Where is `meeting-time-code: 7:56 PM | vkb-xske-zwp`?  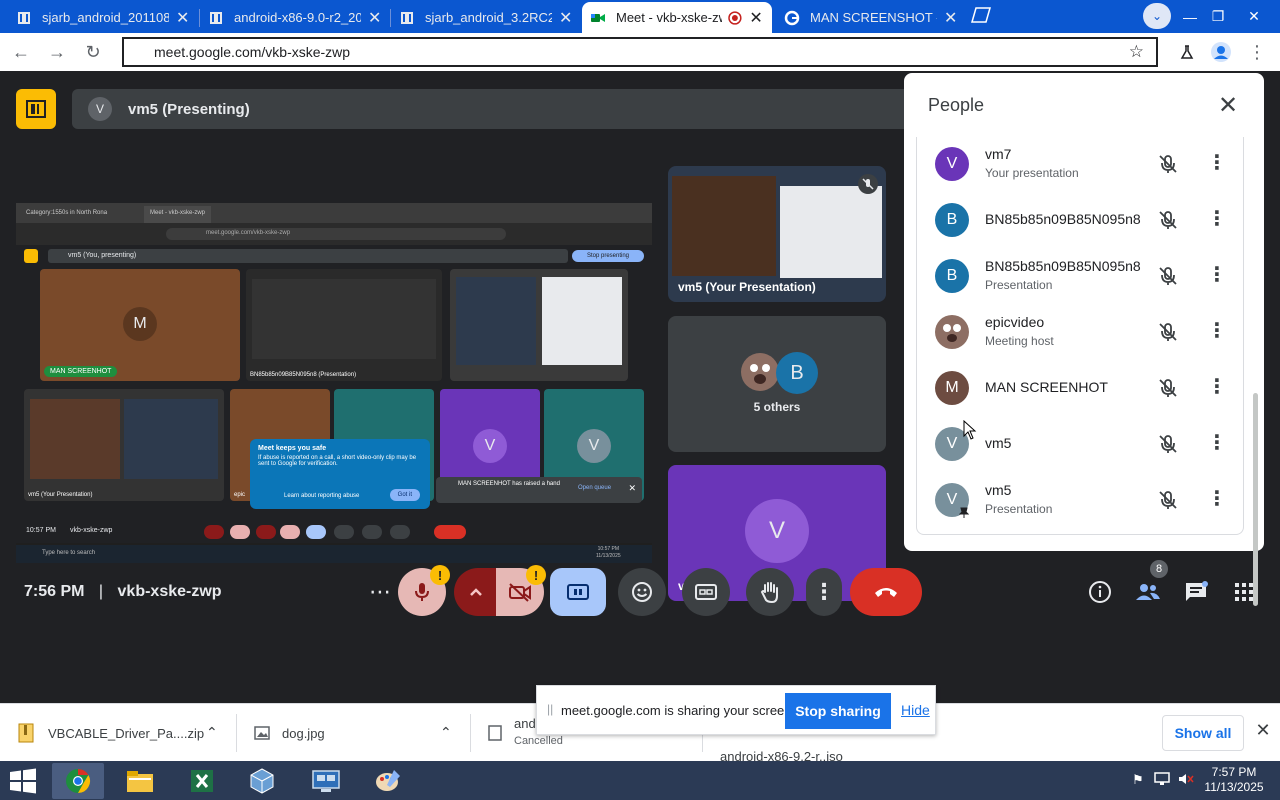
meeting-time-code: 7:56 PM | vkb-xske-zwp is located at coordinates (123, 592).